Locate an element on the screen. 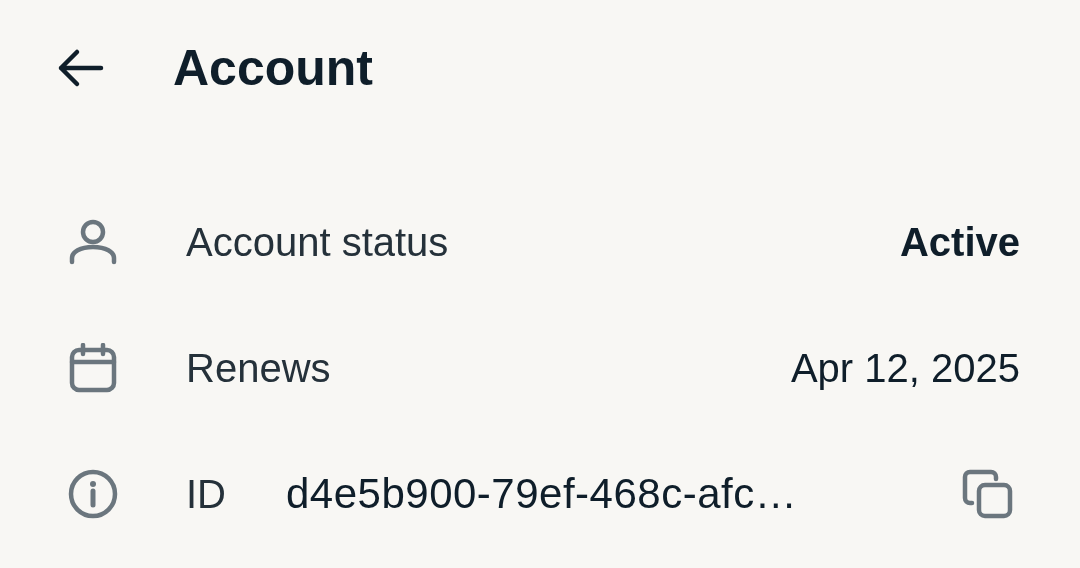 This screenshot has width=1080, height=568. row-value: Active is located at coordinates (959, 242).